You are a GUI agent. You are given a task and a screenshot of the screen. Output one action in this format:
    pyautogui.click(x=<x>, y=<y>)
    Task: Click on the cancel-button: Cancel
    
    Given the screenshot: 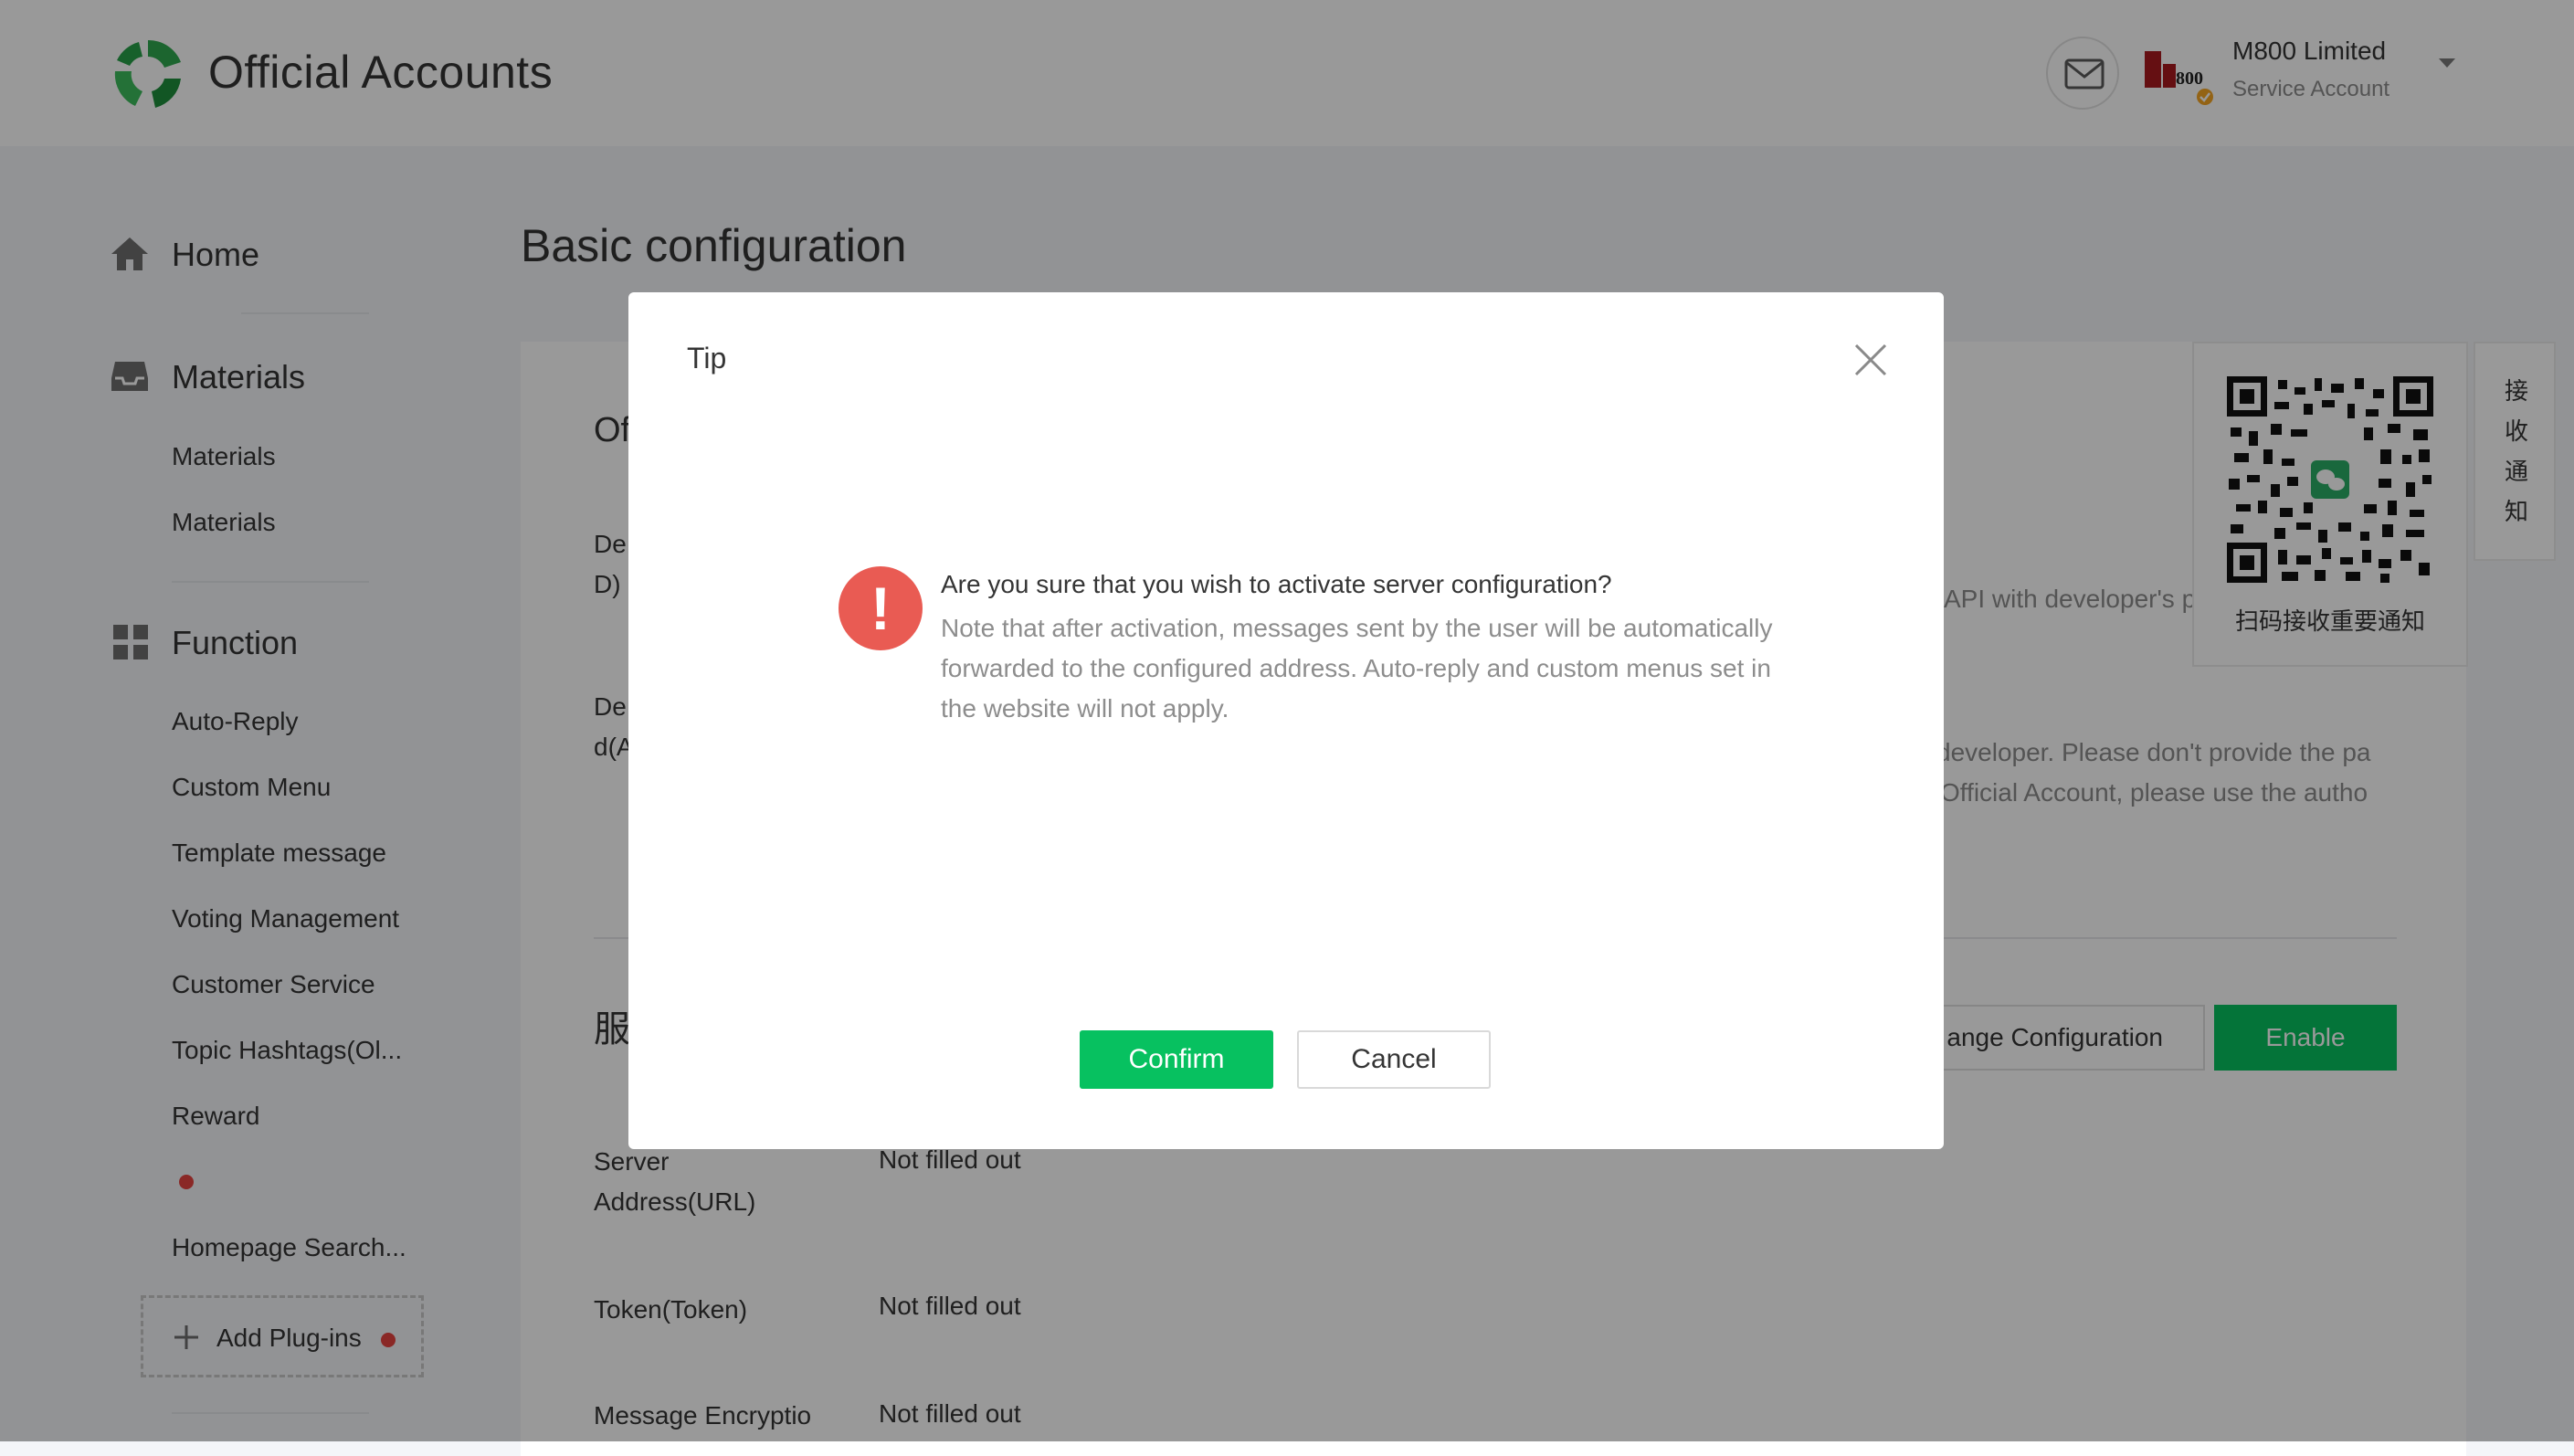 What is the action you would take?
    pyautogui.click(x=1394, y=1059)
    